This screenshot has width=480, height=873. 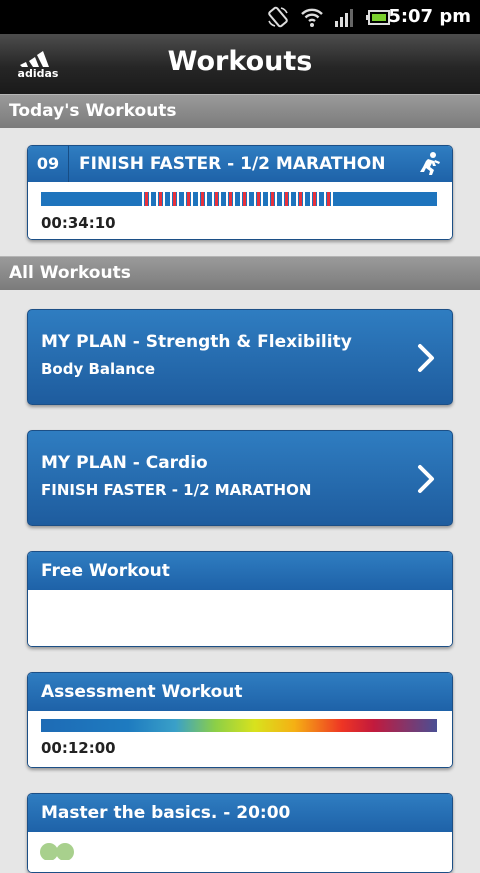 I want to click on assessment-workout-body: 00:12:00, so click(x=240, y=739).